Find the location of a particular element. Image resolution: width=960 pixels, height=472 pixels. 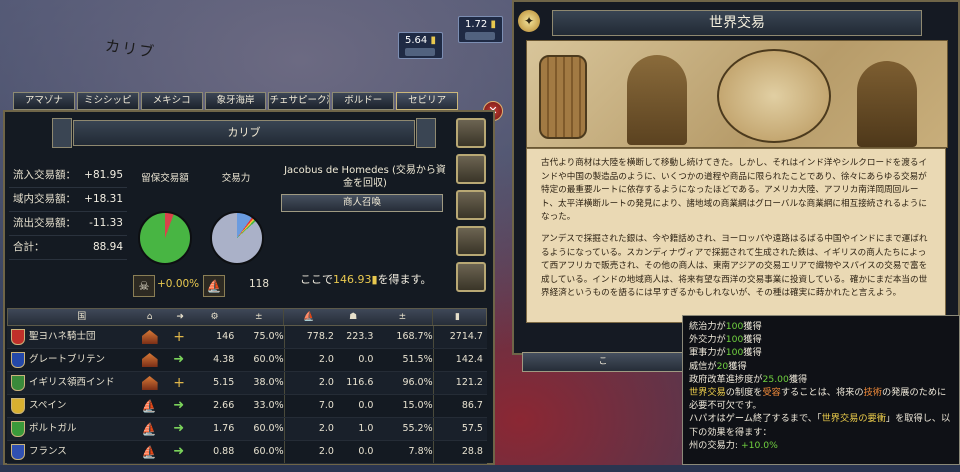

event-title: 世界交易 is located at coordinates (737, 23).